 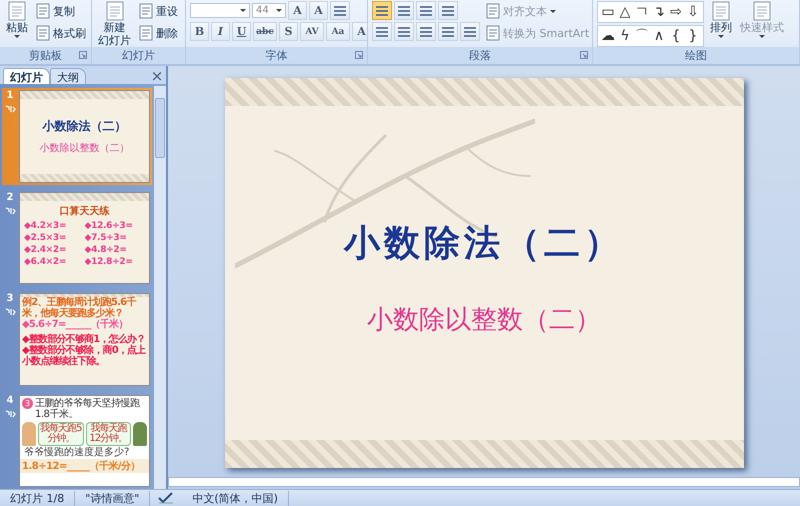 What do you see at coordinates (288, 31) in the screenshot?
I see `shadow-button: S` at bounding box center [288, 31].